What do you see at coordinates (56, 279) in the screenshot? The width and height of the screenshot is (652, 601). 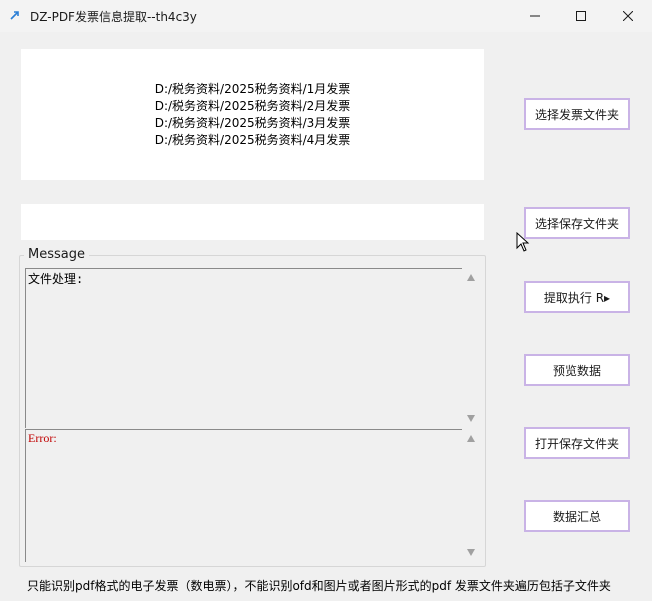 I see `process-log-text: 文件处理:` at bounding box center [56, 279].